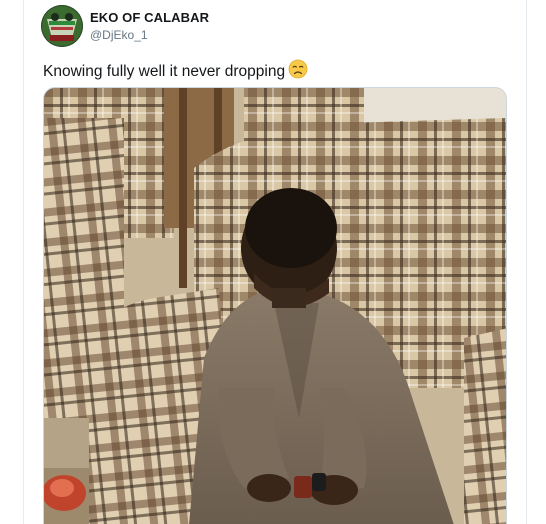  What do you see at coordinates (119, 35) in the screenshot?
I see `user-handle: @DjEko_1` at bounding box center [119, 35].